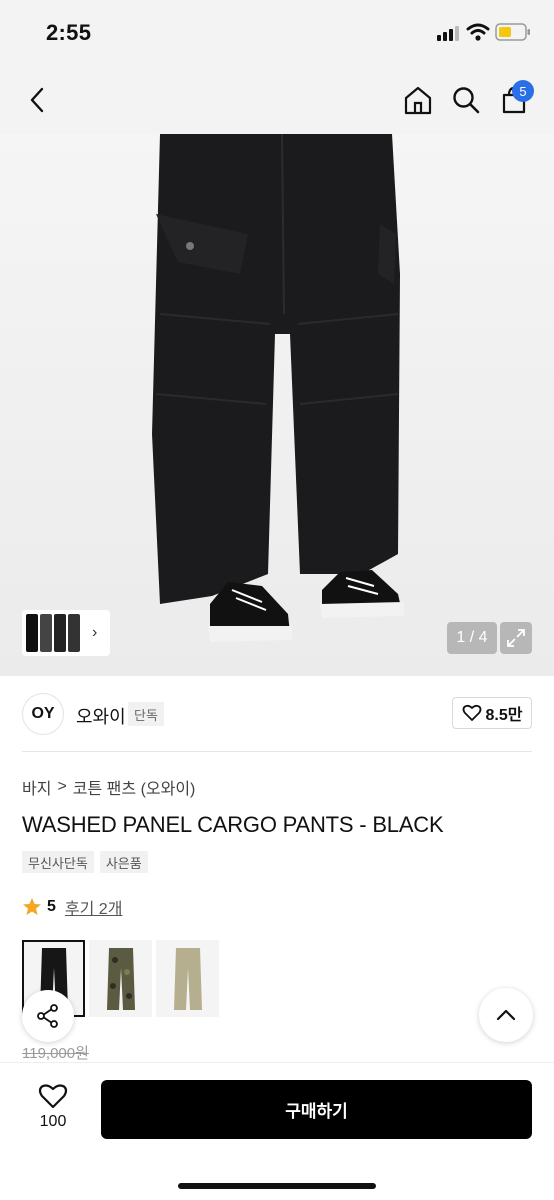 The height and width of the screenshot is (1200, 554). I want to click on brand-logo: OY, so click(43, 714).